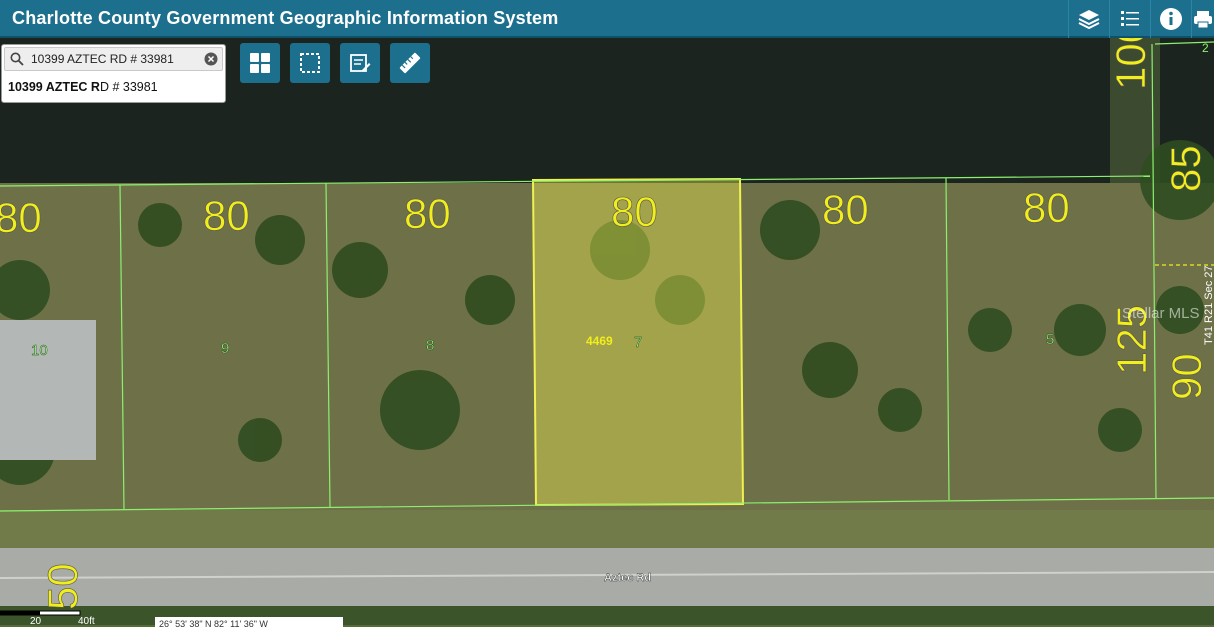  I want to click on info-icon, so click(1170, 19).